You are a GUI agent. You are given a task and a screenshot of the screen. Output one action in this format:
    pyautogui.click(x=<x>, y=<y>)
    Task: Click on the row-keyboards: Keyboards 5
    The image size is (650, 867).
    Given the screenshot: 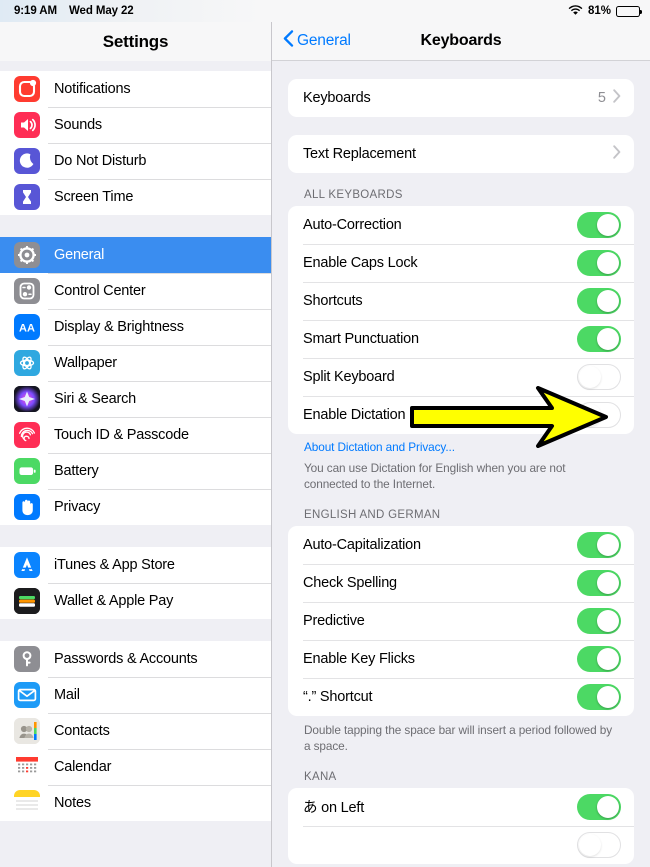 What is the action you would take?
    pyautogui.click(x=461, y=98)
    